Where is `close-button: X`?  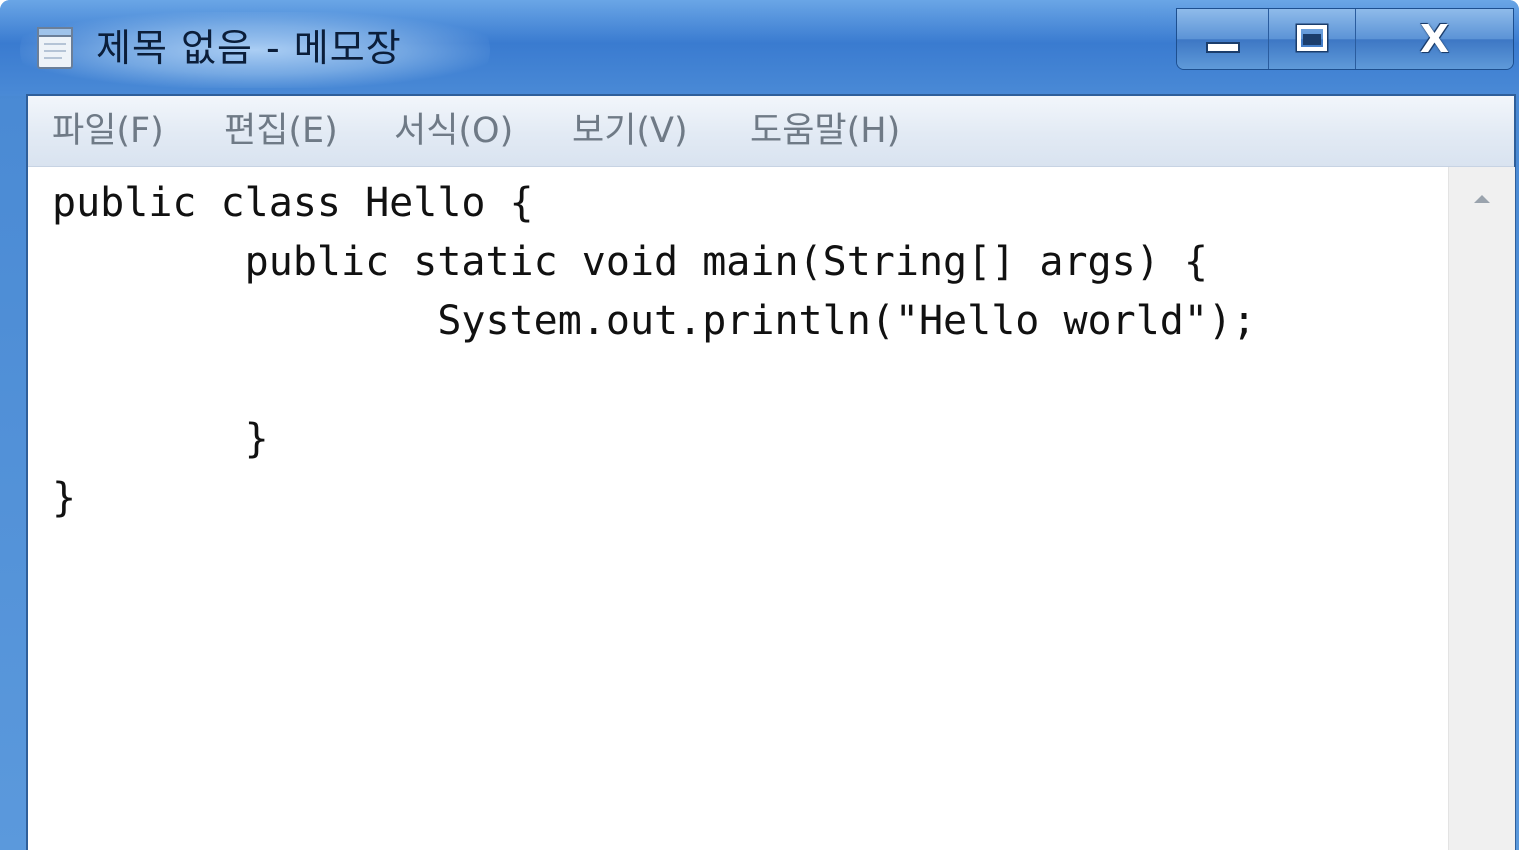 close-button: X is located at coordinates (1434, 39).